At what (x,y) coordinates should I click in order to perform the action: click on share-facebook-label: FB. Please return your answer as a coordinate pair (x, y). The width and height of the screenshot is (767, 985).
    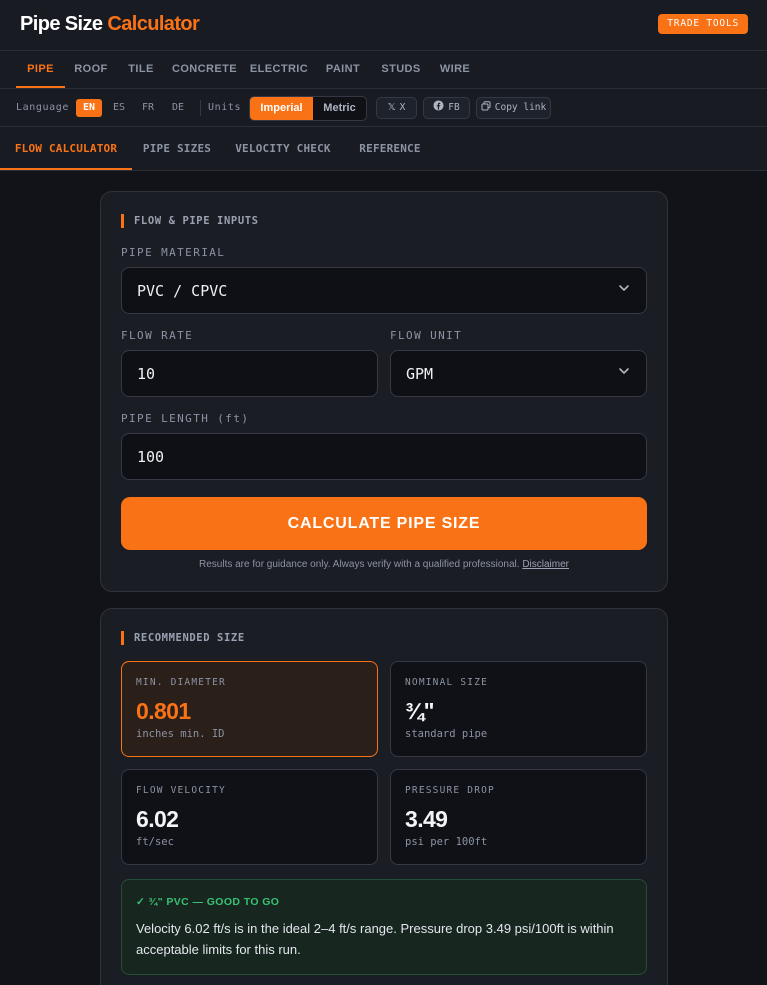
    Looking at the image, I should click on (454, 107).